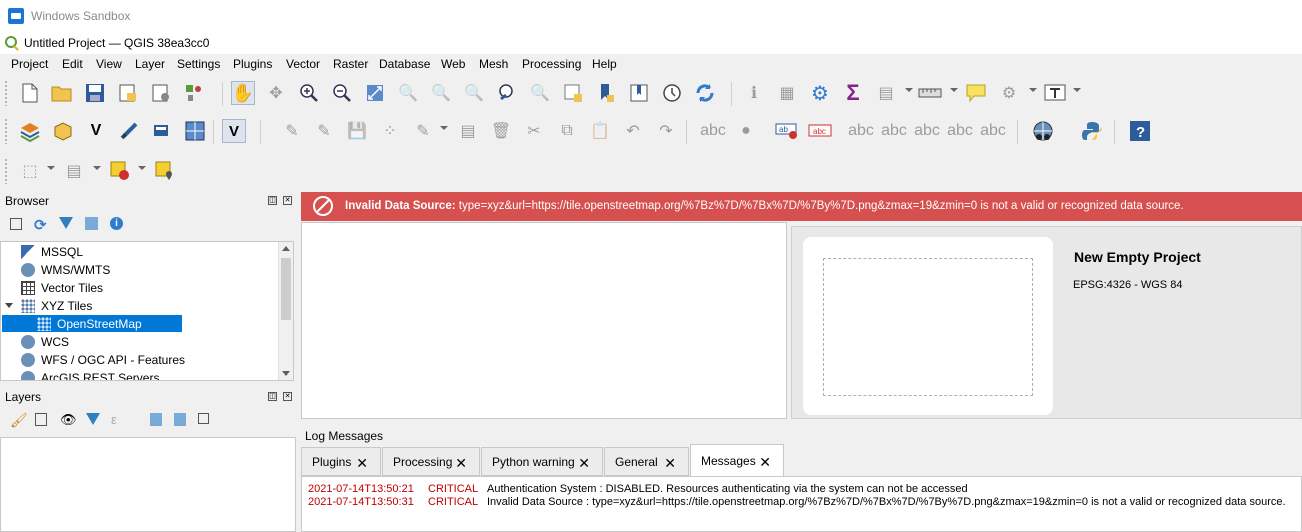 The width and height of the screenshot is (1302, 532). Describe the element at coordinates (754, 93) in the screenshot. I see `identify-features-icon: ℹ` at that location.